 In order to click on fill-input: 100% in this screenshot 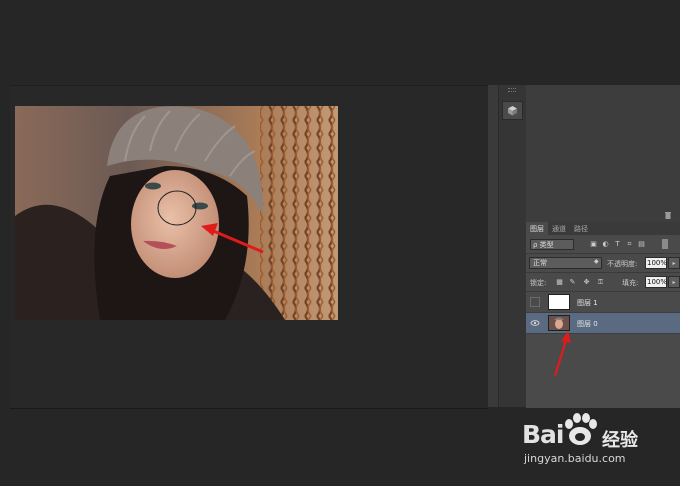, I will do `click(656, 282)`.